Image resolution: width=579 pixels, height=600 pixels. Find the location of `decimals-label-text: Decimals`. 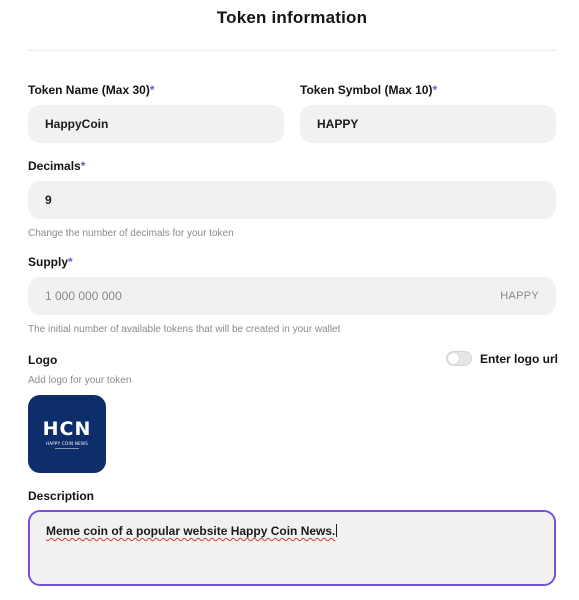

decimals-label-text: Decimals is located at coordinates (54, 166).